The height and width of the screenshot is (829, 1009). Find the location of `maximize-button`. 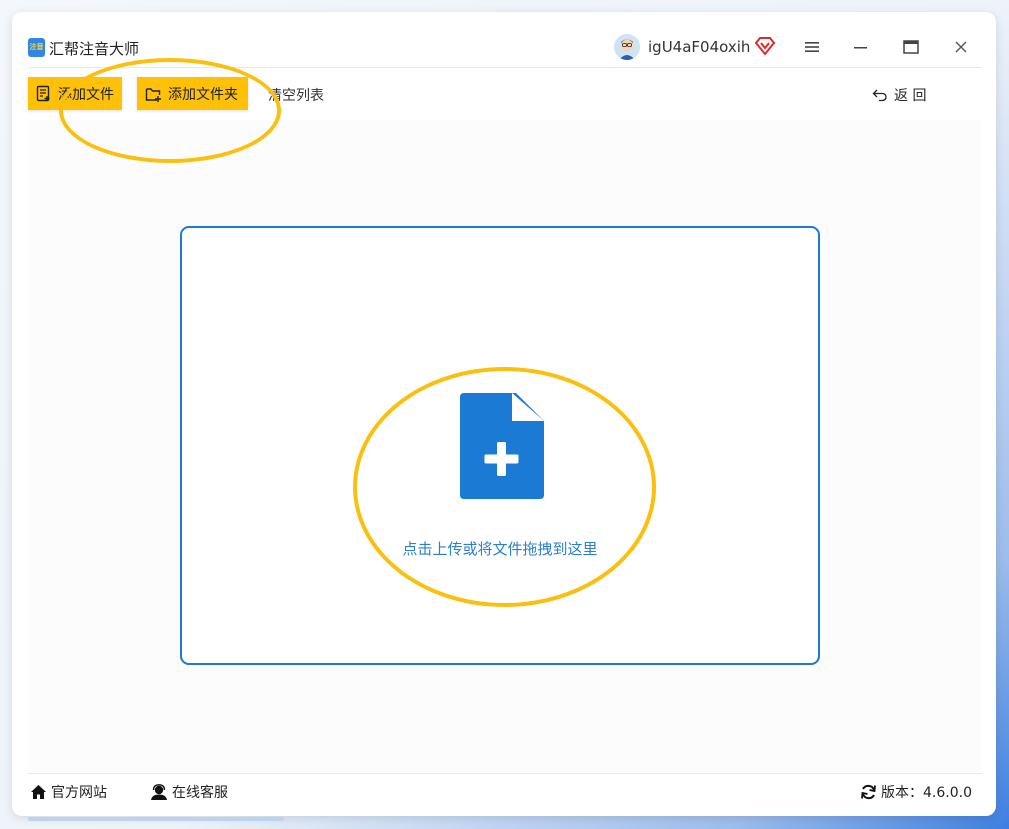

maximize-button is located at coordinates (911, 47).